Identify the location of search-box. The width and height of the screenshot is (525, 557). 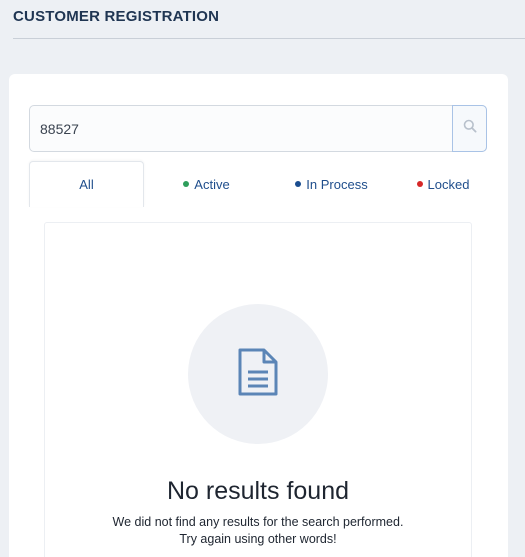
(258, 128).